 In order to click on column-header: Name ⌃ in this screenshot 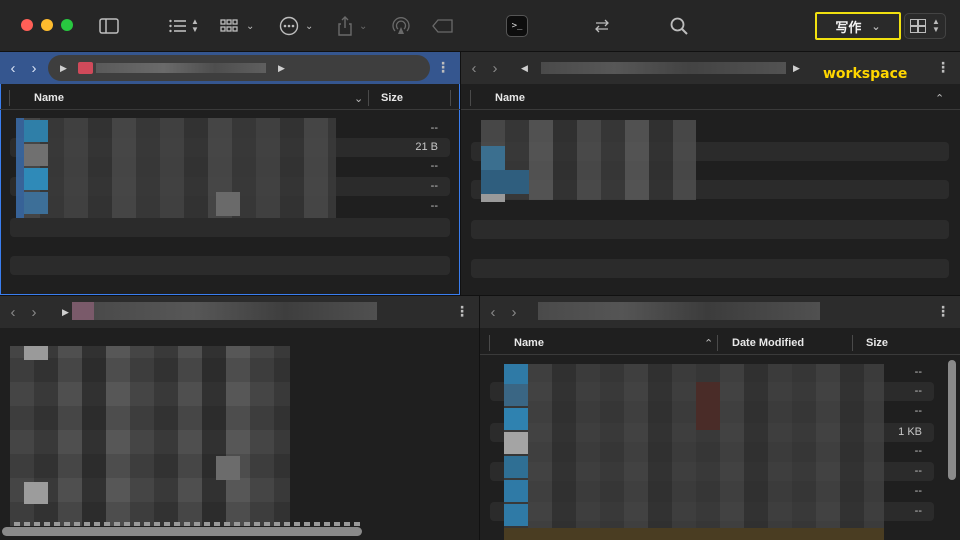, I will do `click(710, 98)`.